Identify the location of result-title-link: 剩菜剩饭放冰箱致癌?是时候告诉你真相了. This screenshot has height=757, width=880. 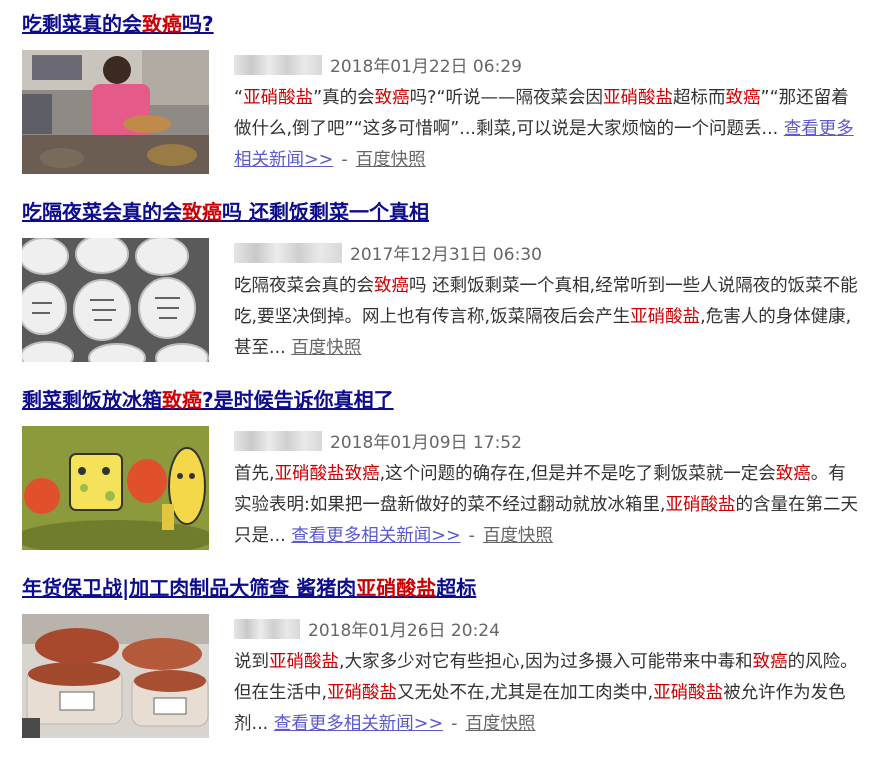
(208, 400).